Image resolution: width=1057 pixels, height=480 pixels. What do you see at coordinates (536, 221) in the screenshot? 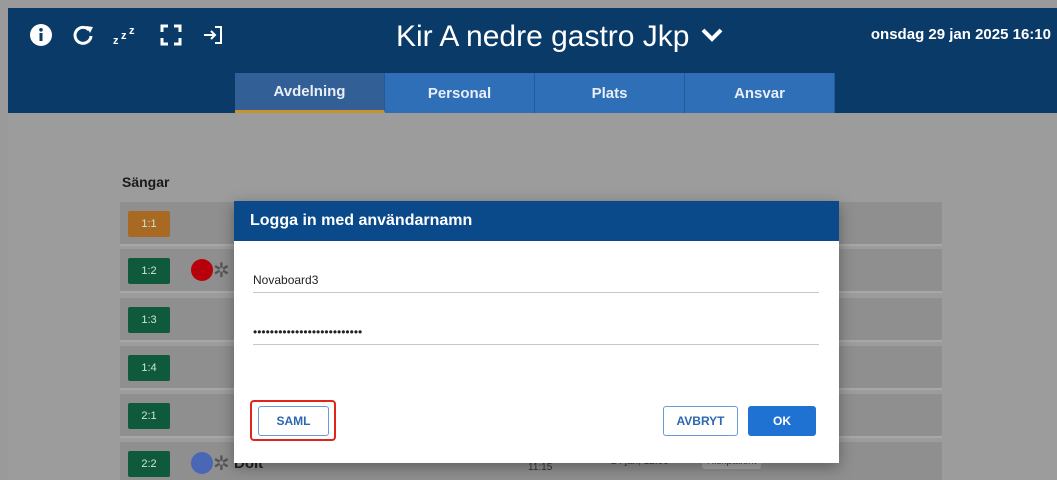
I see `dialog-title: Logga in med användarnamn` at bounding box center [536, 221].